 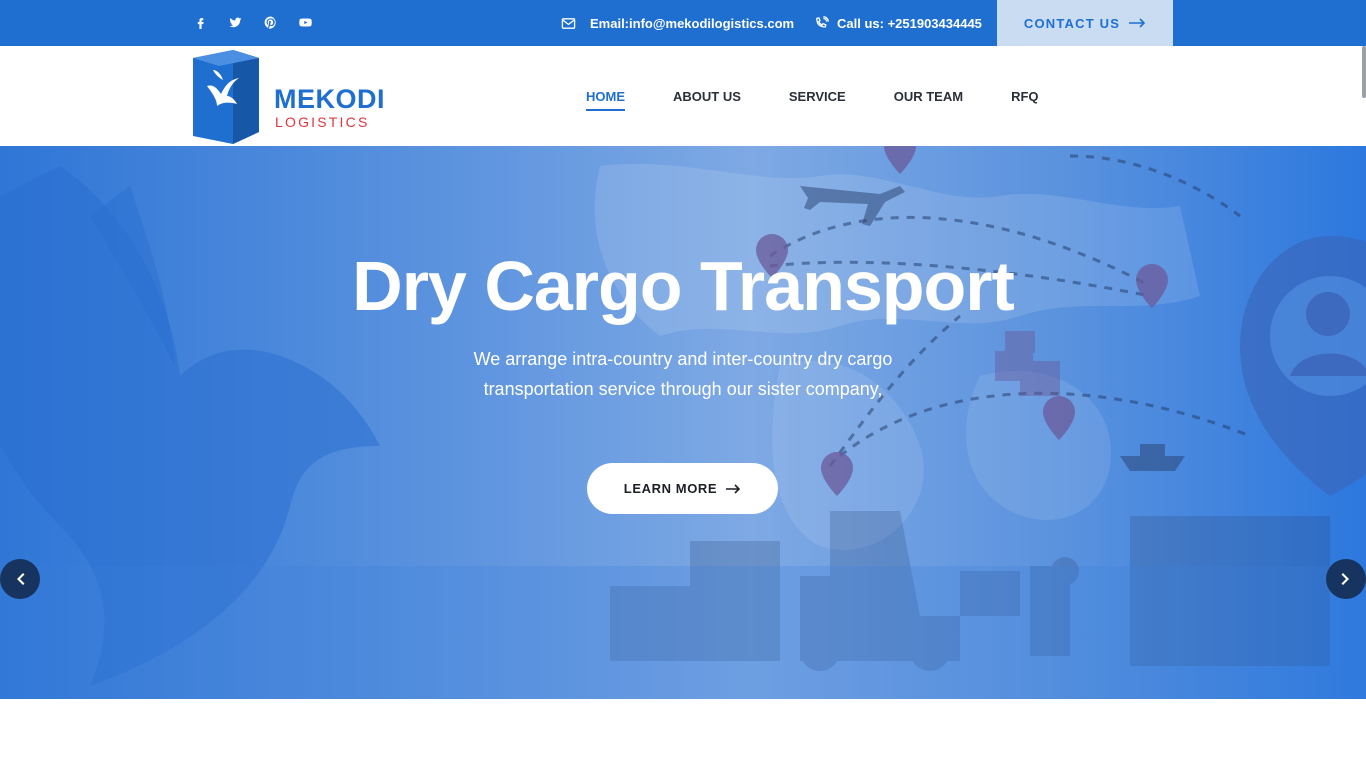 What do you see at coordinates (305, 22) in the screenshot?
I see `youtube-icon` at bounding box center [305, 22].